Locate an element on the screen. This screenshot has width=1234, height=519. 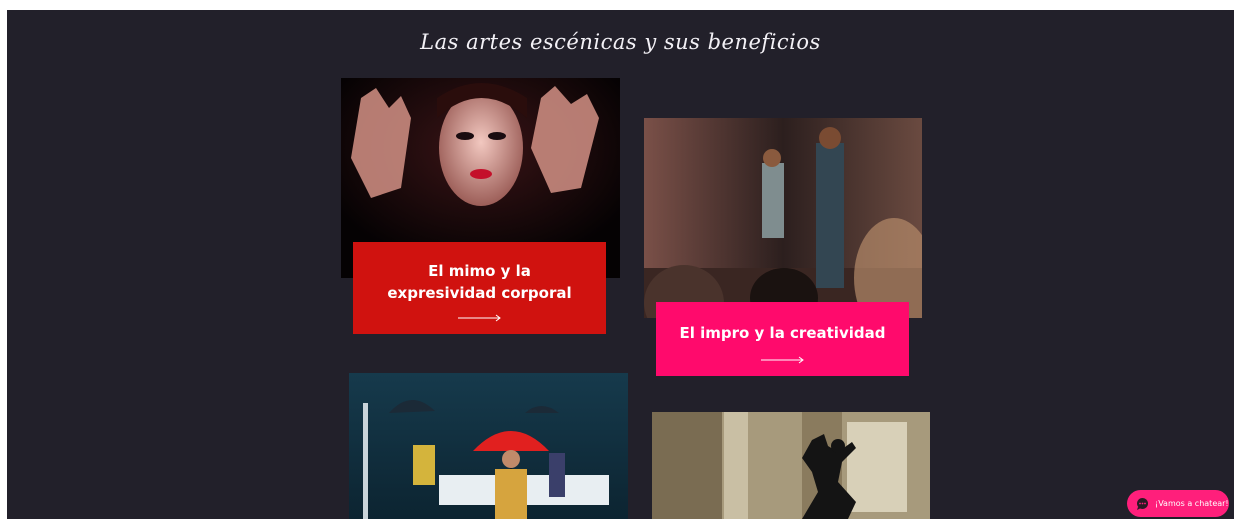
card-mimo-title: El mimo y la expresividad corporal is located at coordinates (479, 282).